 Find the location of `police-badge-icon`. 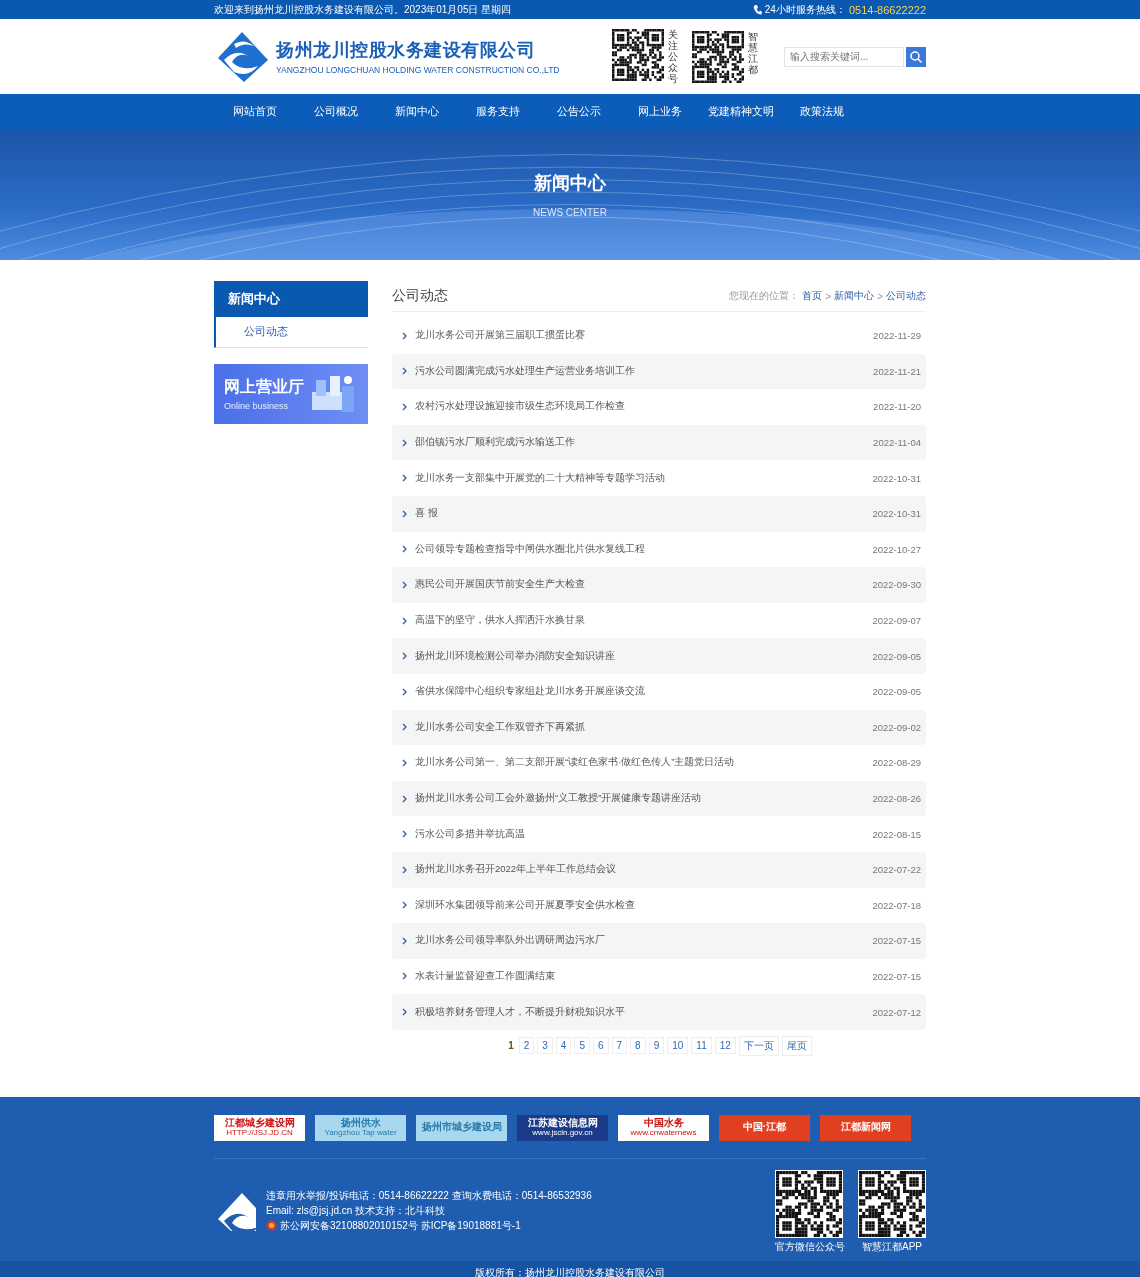

police-badge-icon is located at coordinates (271, 1225).